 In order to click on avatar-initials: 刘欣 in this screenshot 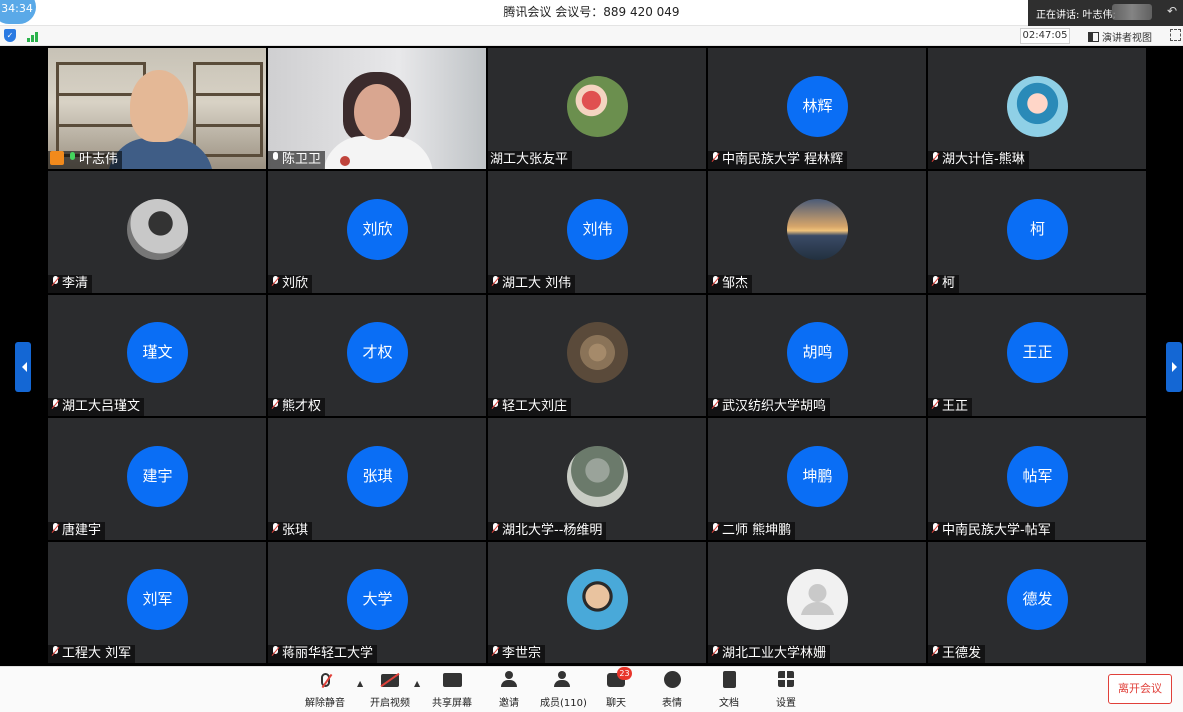, I will do `click(377, 230)`.